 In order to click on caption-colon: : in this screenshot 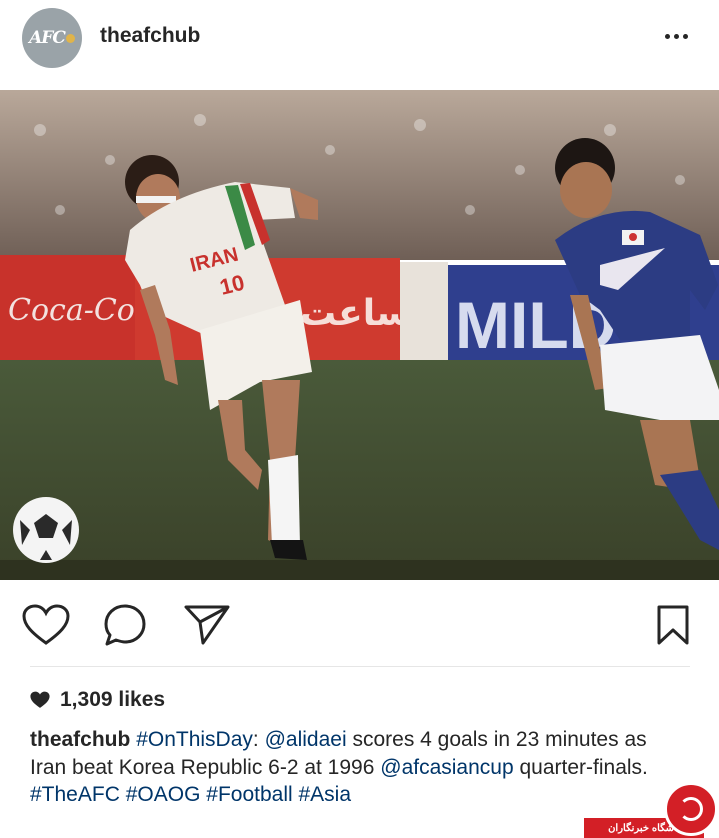, I will do `click(255, 739)`.